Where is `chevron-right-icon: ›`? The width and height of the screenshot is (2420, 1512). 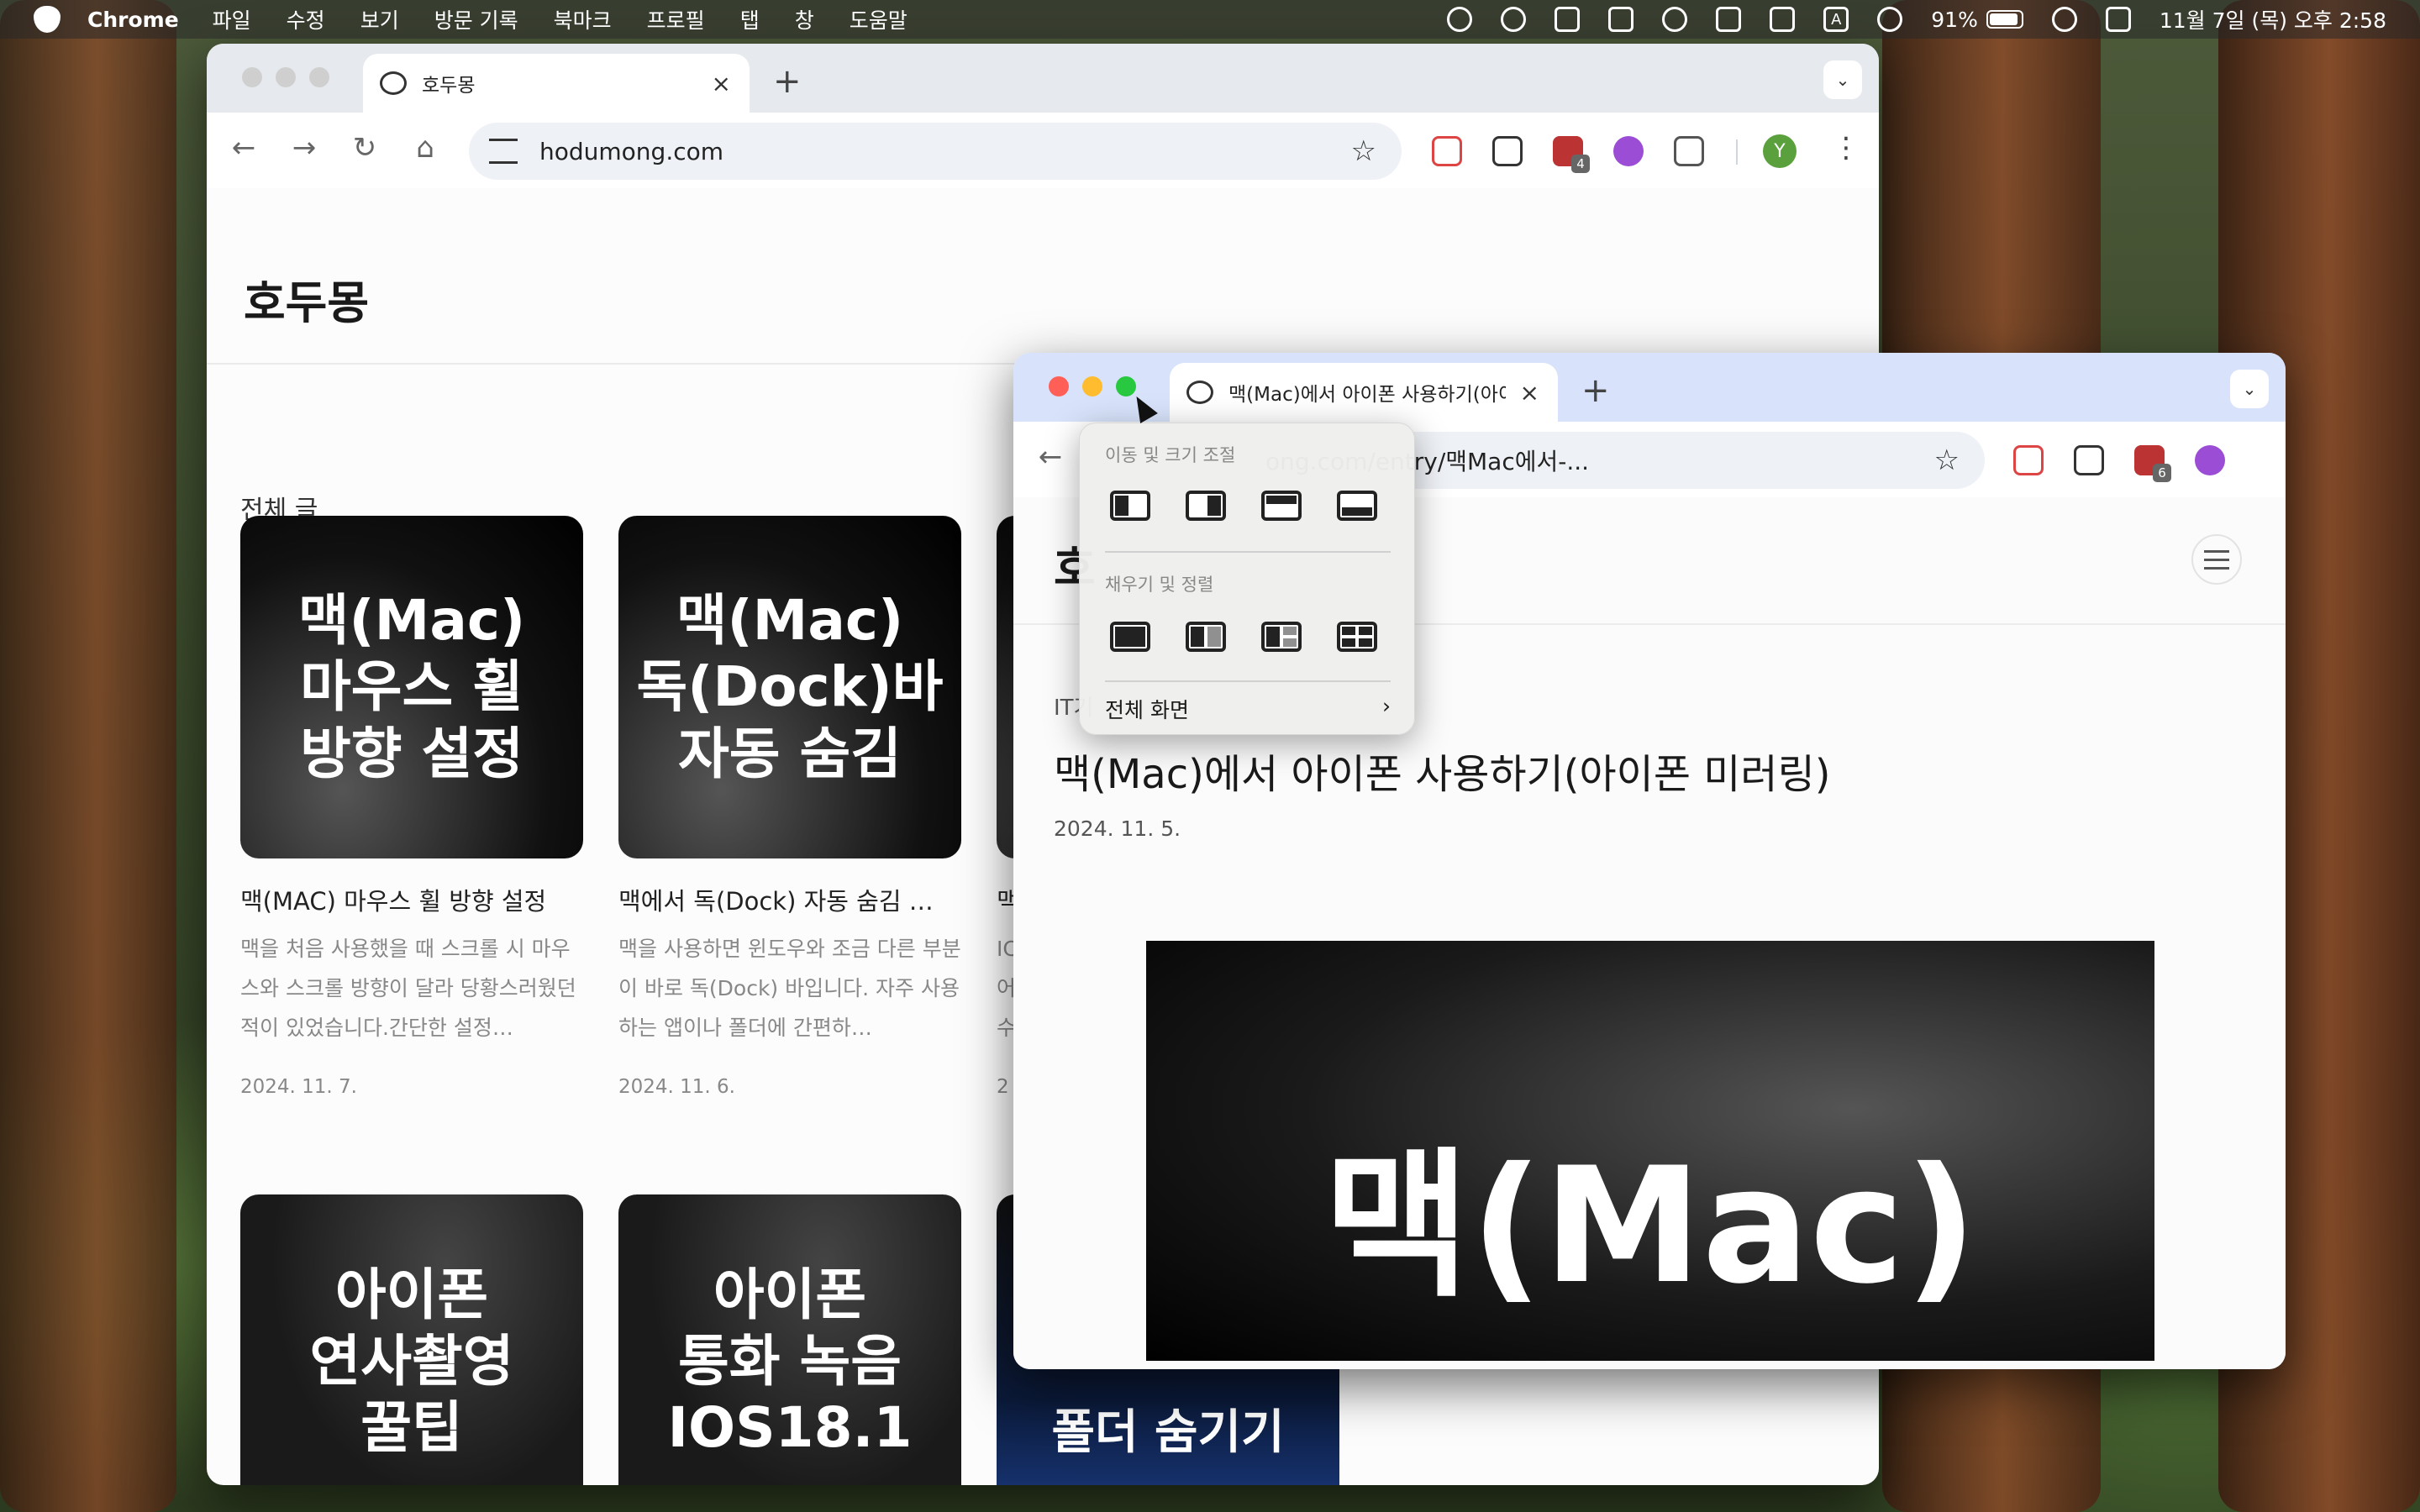
chevron-right-icon: › is located at coordinates (1386, 706).